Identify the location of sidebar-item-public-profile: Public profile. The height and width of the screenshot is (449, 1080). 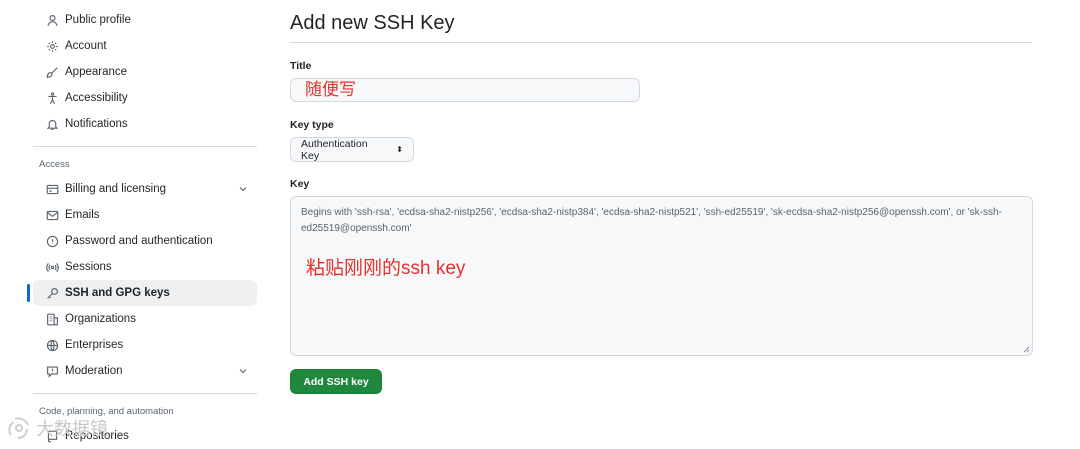
(145, 20).